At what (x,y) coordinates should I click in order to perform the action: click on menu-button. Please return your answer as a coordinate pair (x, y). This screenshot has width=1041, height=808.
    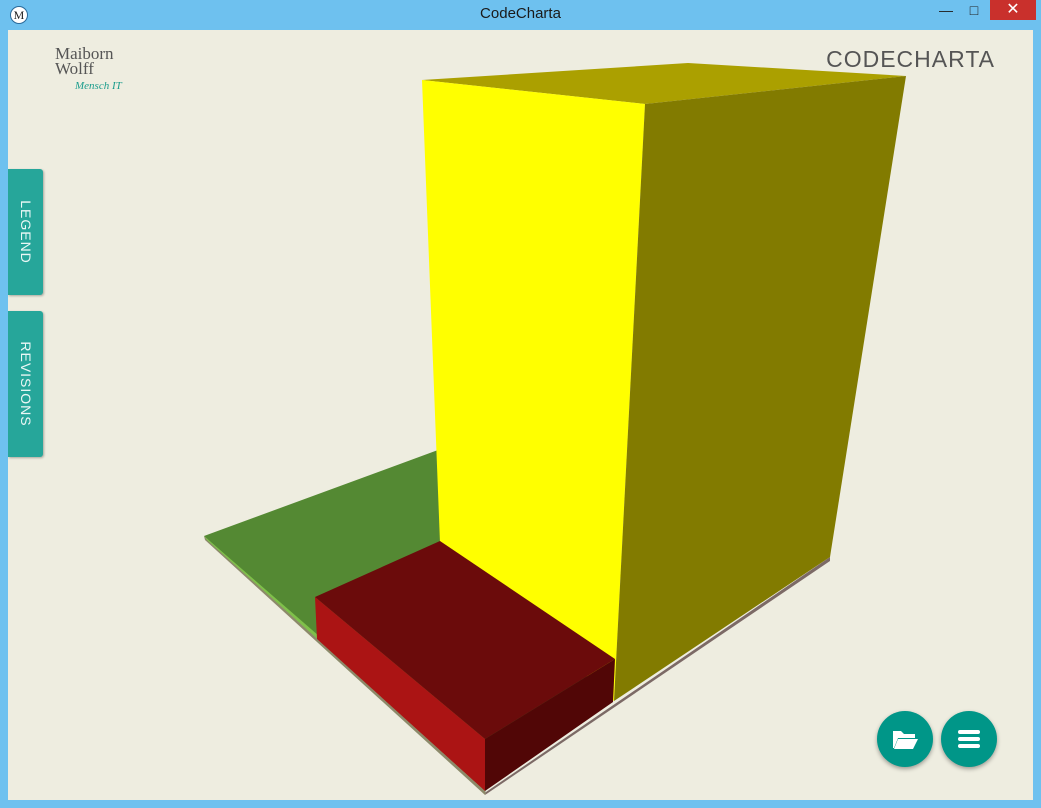
    Looking at the image, I should click on (969, 739).